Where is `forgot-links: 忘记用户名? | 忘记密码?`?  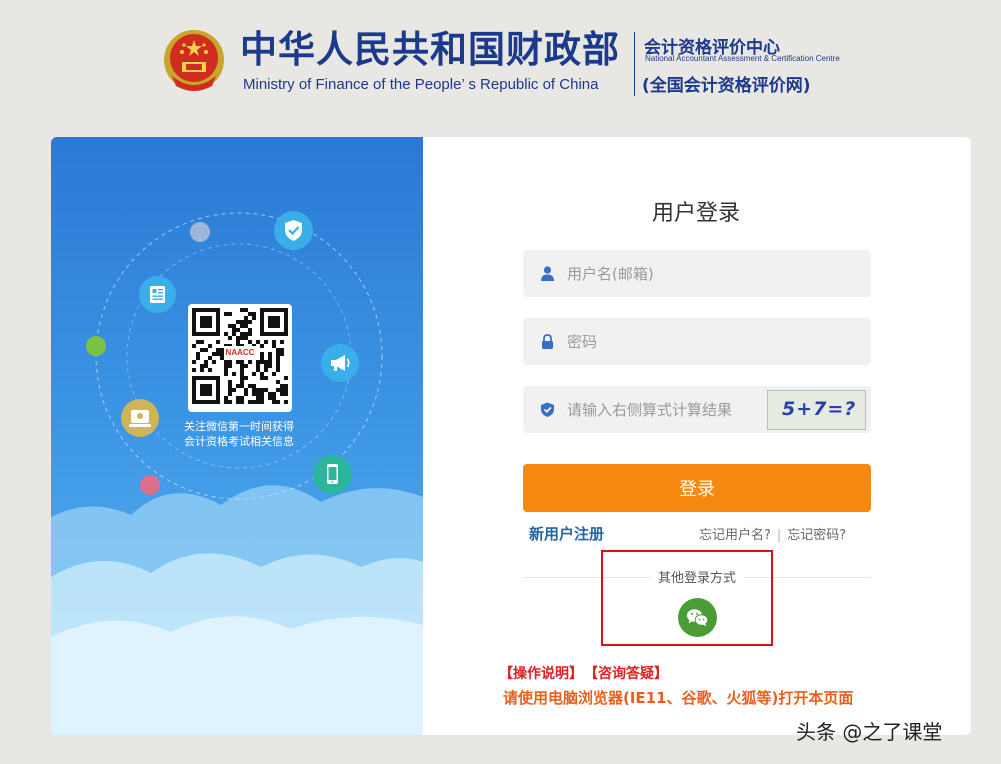 forgot-links: 忘记用户名? | 忘记密码? is located at coordinates (772, 533).